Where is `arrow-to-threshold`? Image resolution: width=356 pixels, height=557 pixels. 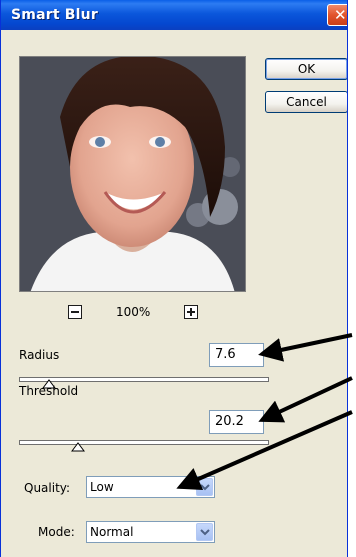
arrow-to-threshold is located at coordinates (305, 399).